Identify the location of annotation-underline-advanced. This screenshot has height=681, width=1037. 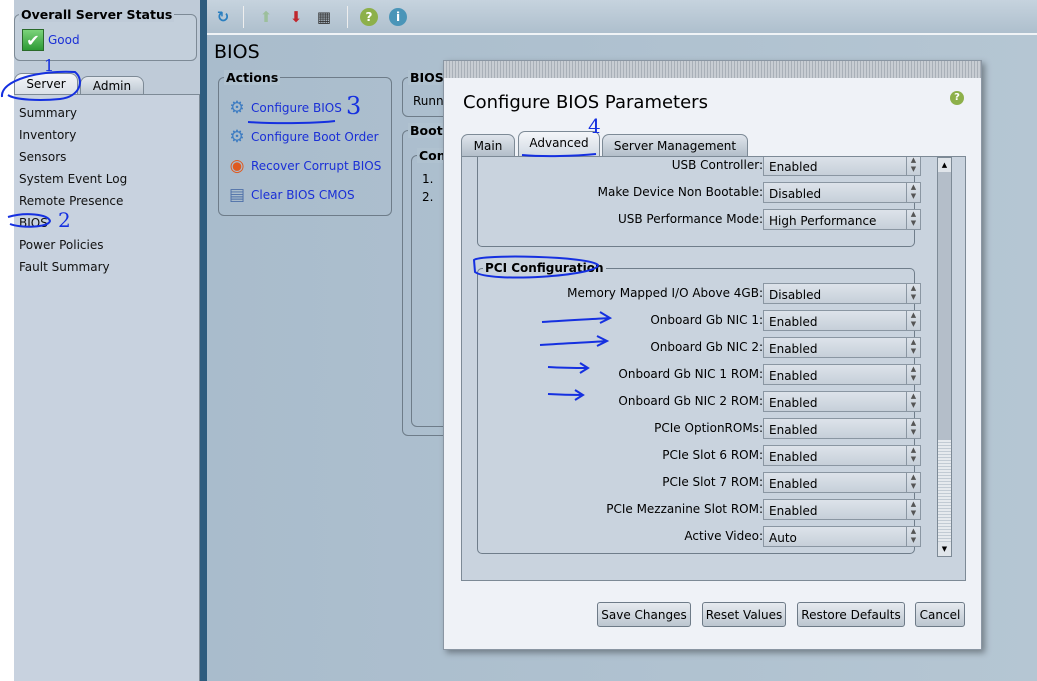
(559, 155).